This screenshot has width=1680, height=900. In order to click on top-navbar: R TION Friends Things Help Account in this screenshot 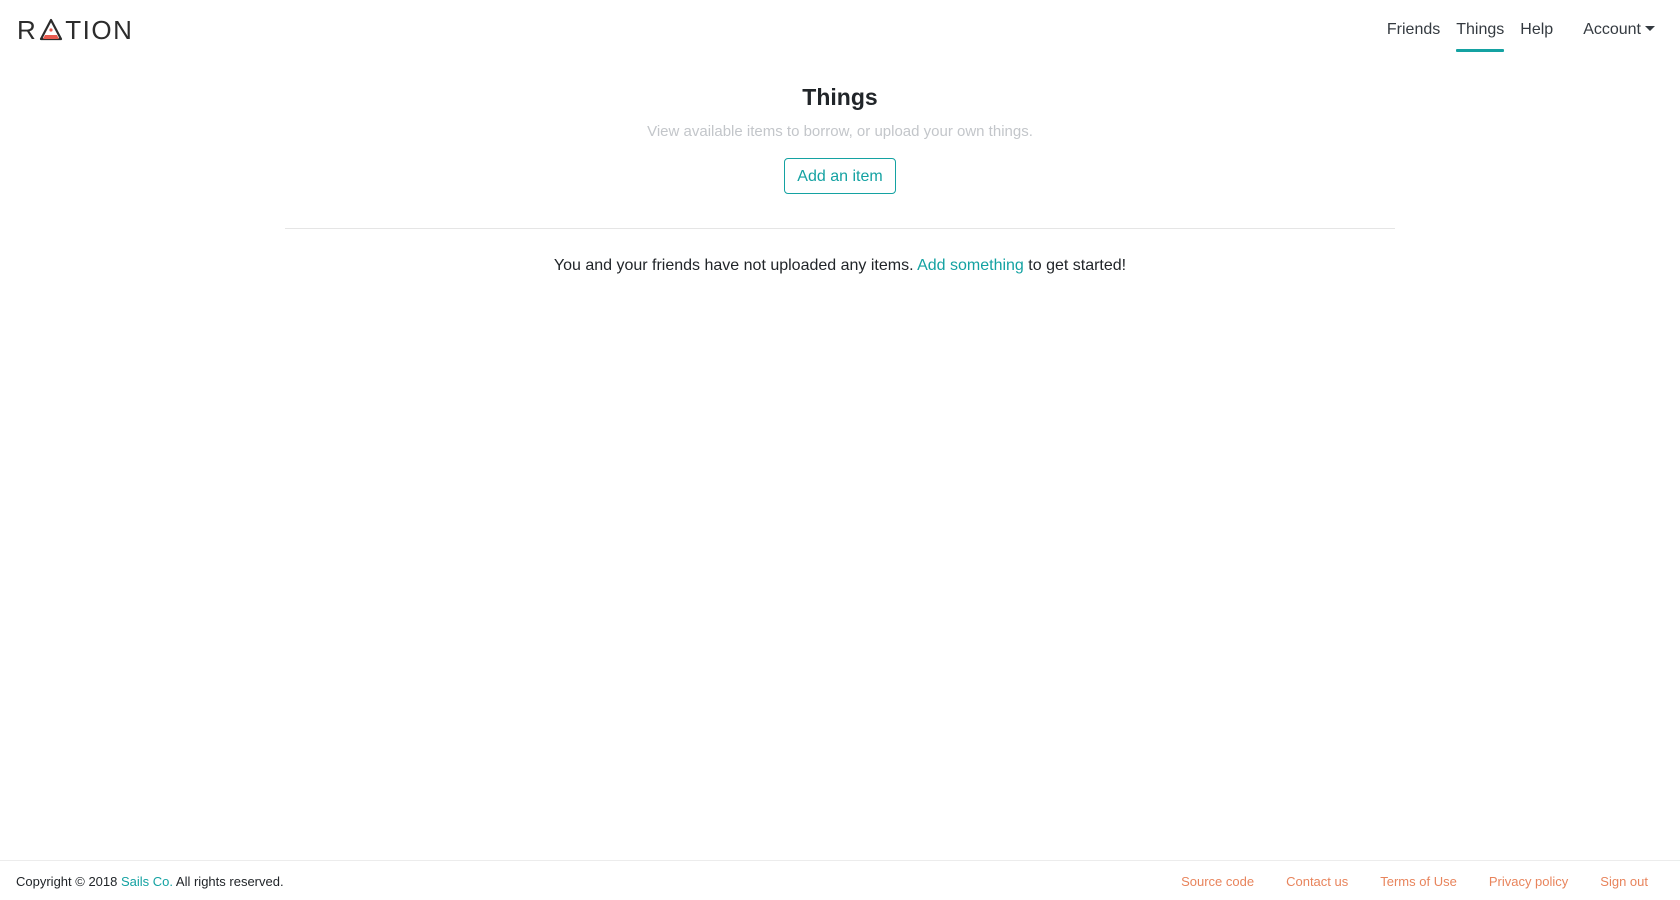, I will do `click(840, 30)`.